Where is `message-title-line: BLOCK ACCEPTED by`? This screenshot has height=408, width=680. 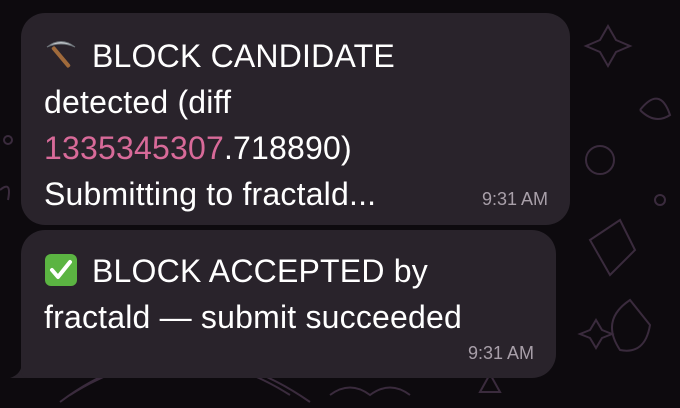
message-title-line: BLOCK ACCEPTED by is located at coordinates (300, 271).